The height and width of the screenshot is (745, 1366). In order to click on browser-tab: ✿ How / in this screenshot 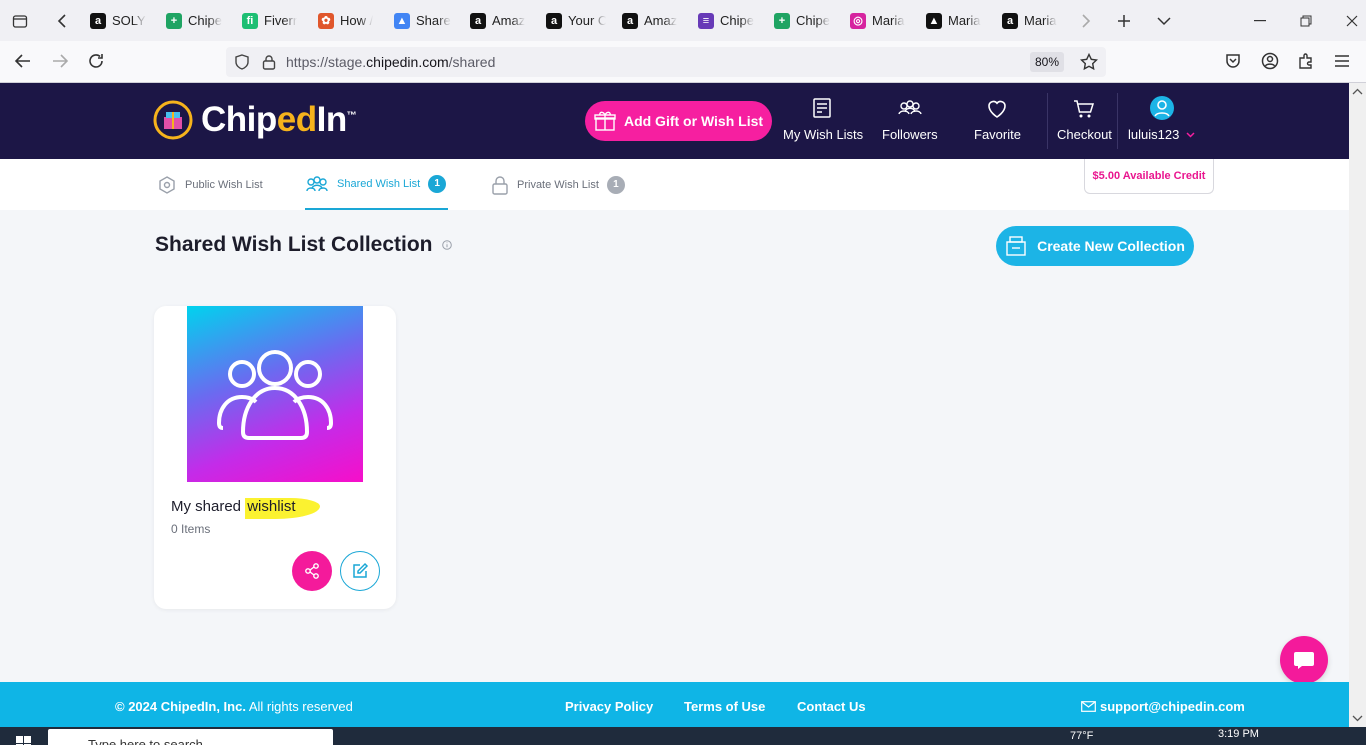, I will do `click(348, 21)`.